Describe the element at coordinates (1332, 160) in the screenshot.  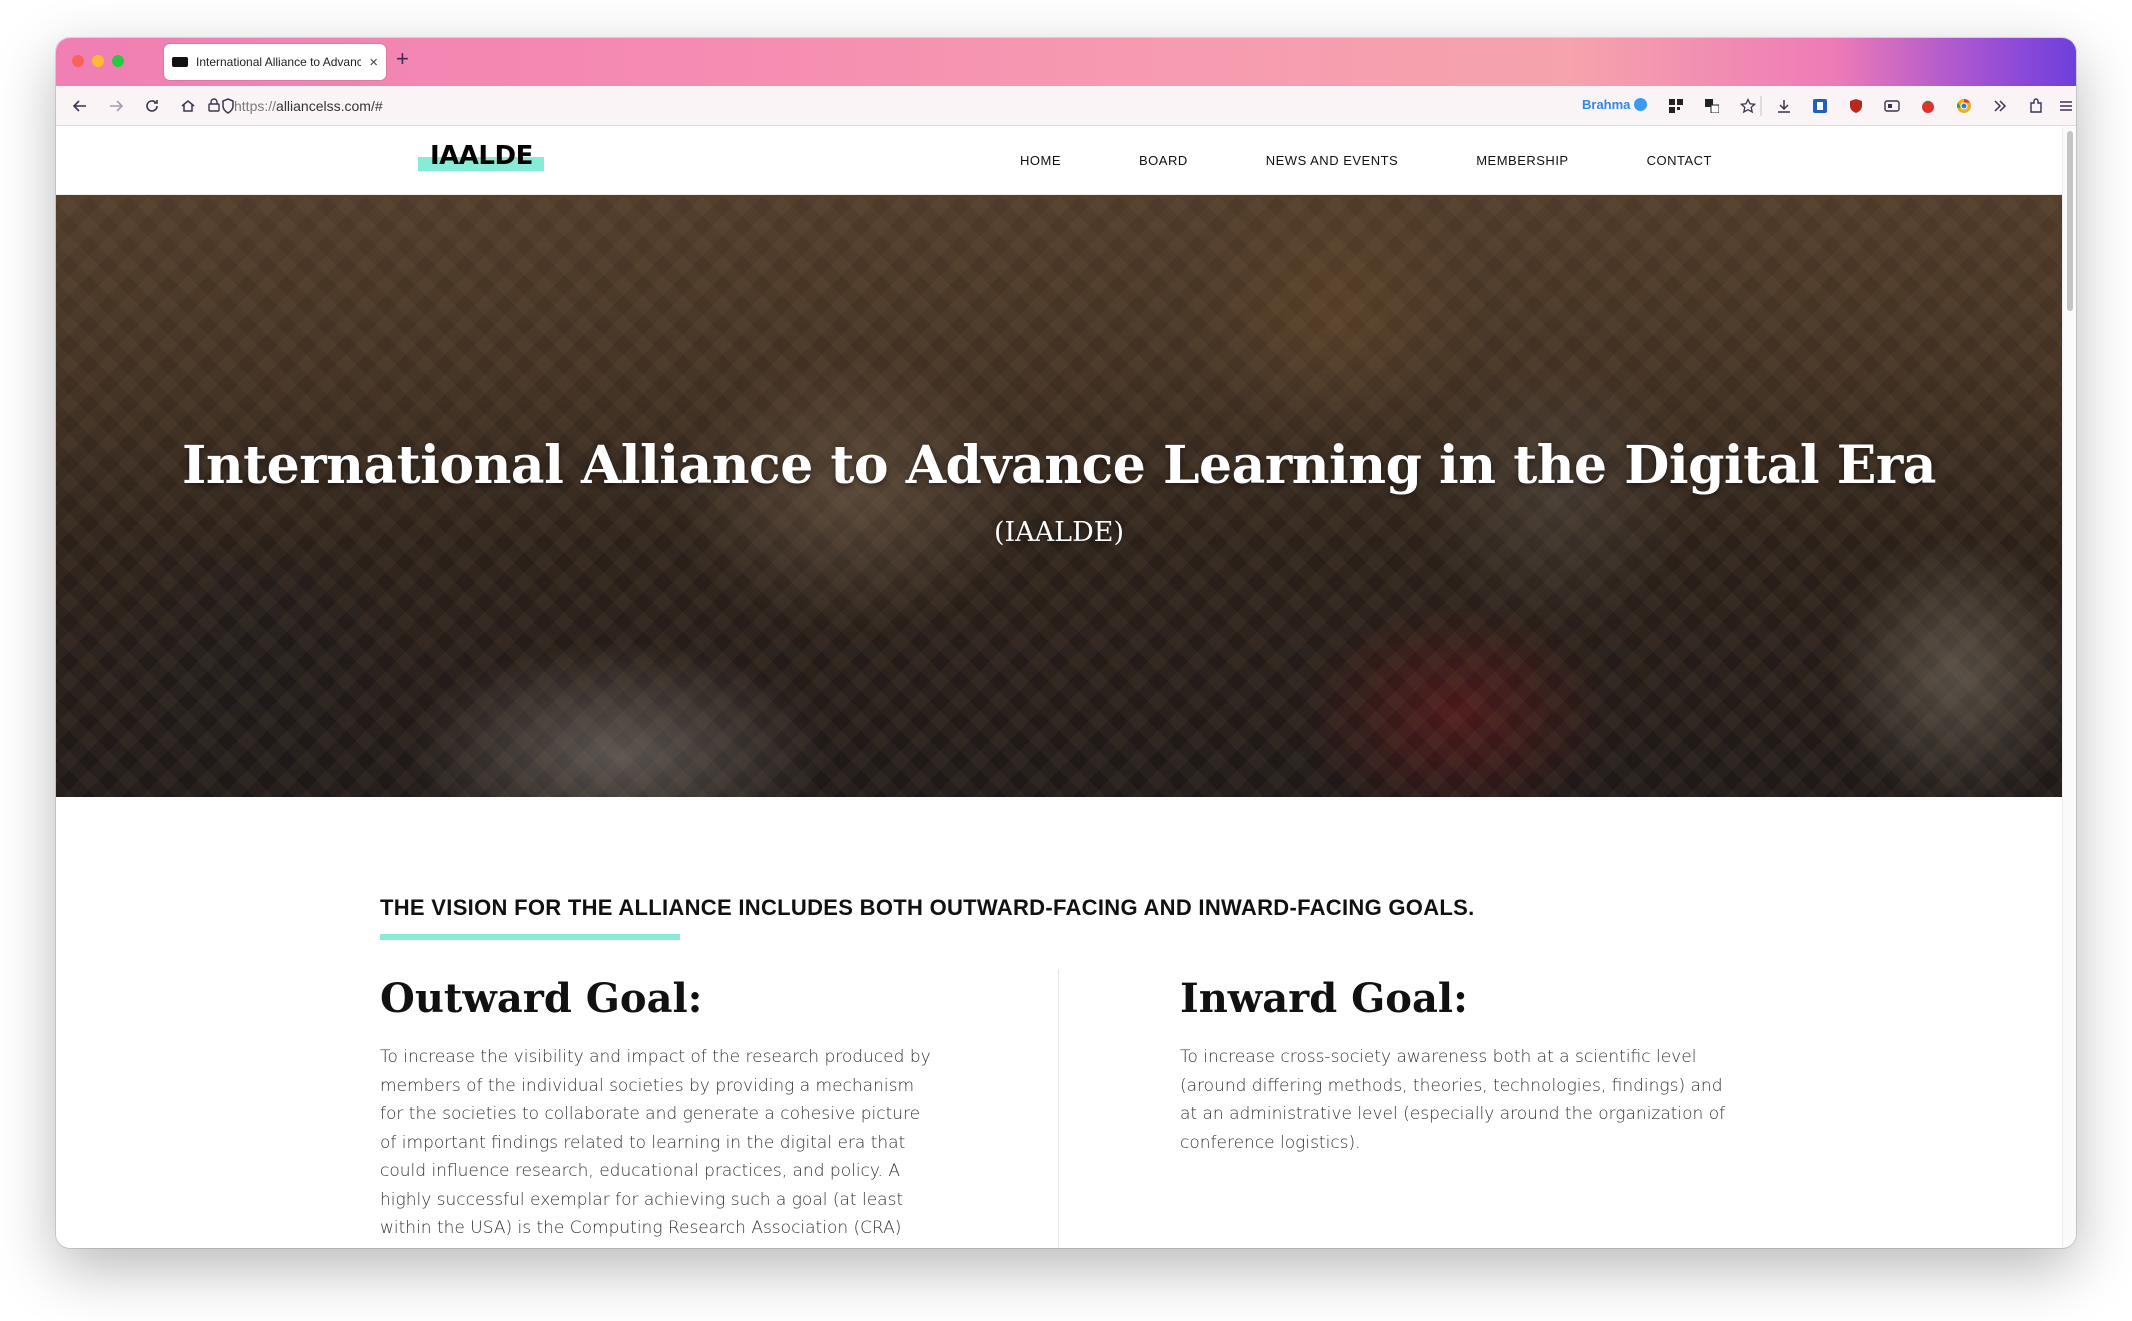
I see `nav-news-and-events: NEWS AND EVENTS` at that location.